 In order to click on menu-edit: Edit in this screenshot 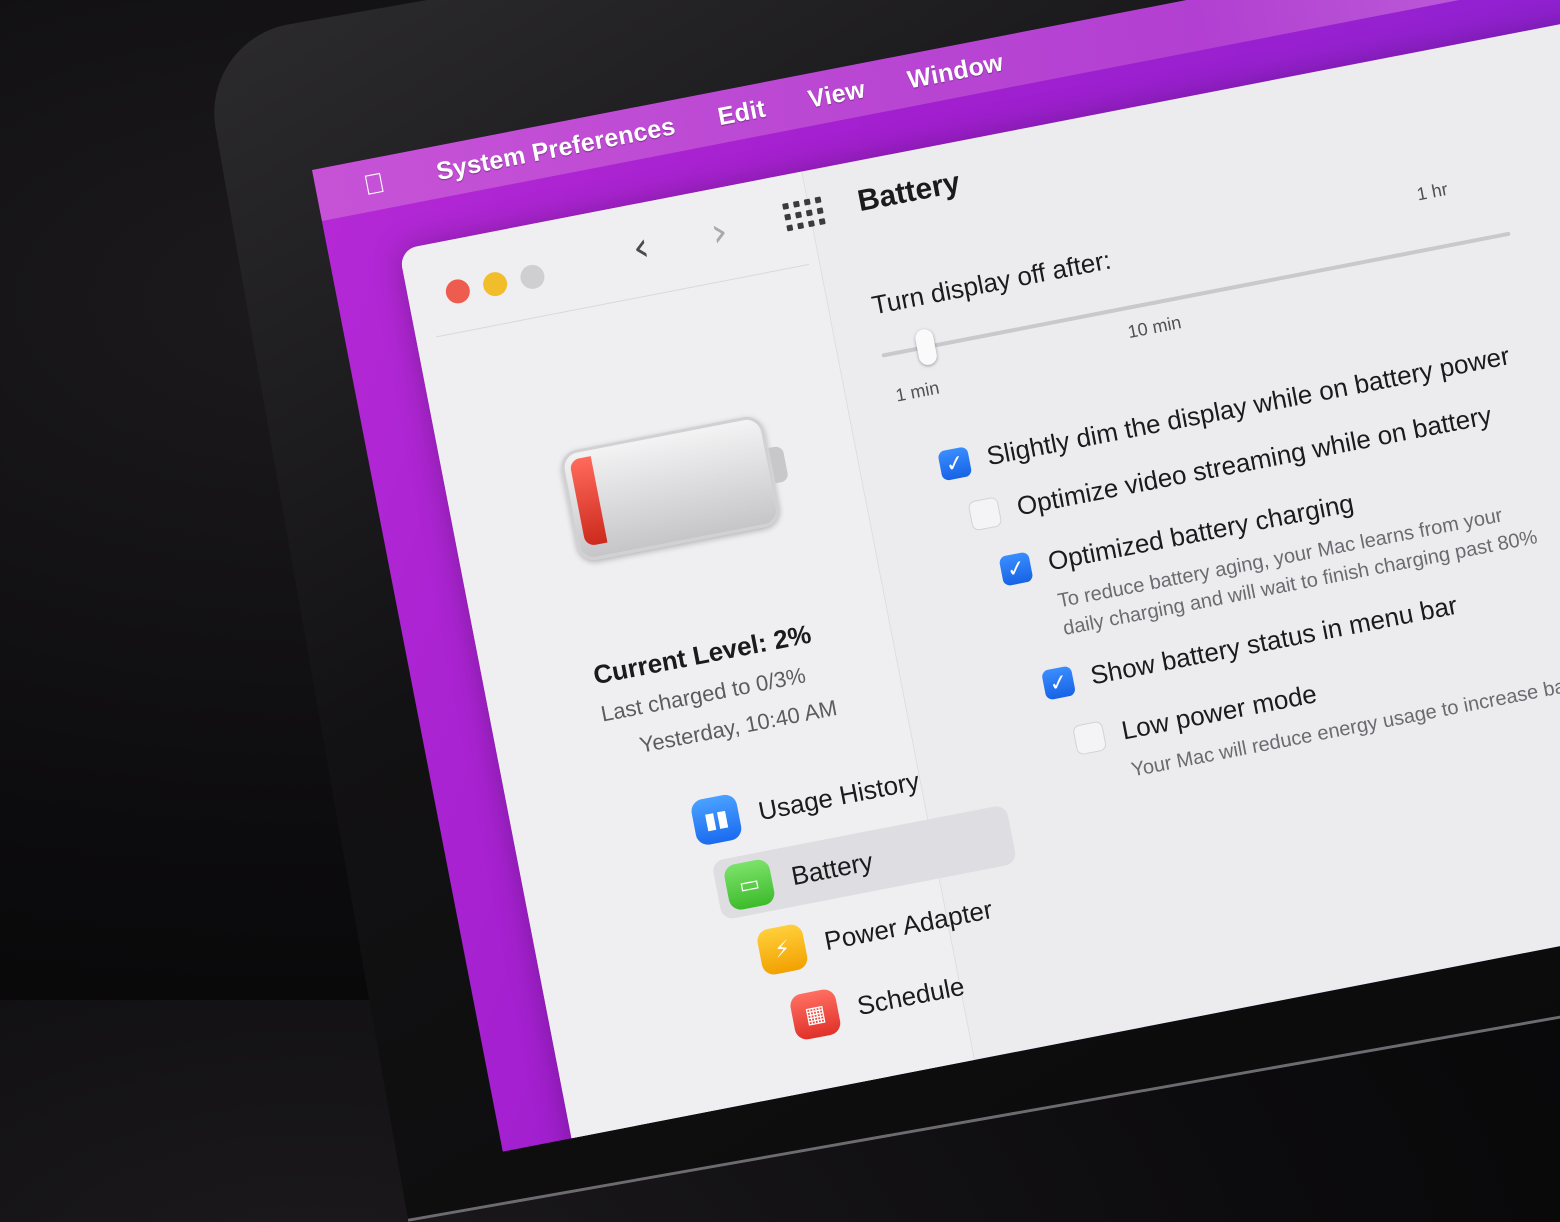, I will do `click(741, 113)`.